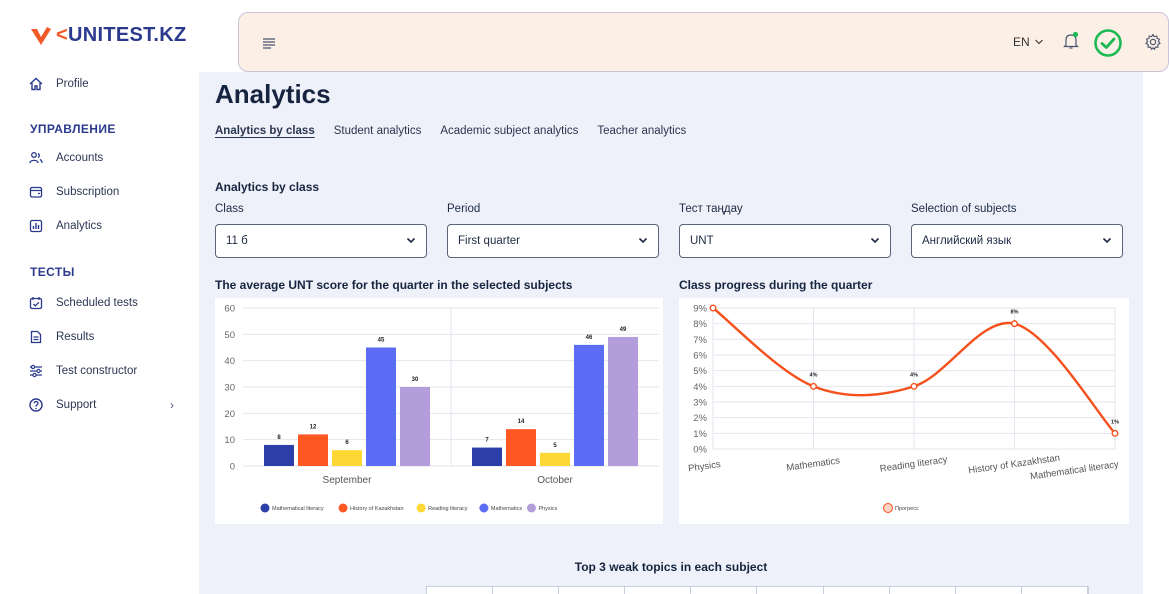 This screenshot has height=594, width=1169. I want to click on y-tick-label: 4%, so click(700, 387).